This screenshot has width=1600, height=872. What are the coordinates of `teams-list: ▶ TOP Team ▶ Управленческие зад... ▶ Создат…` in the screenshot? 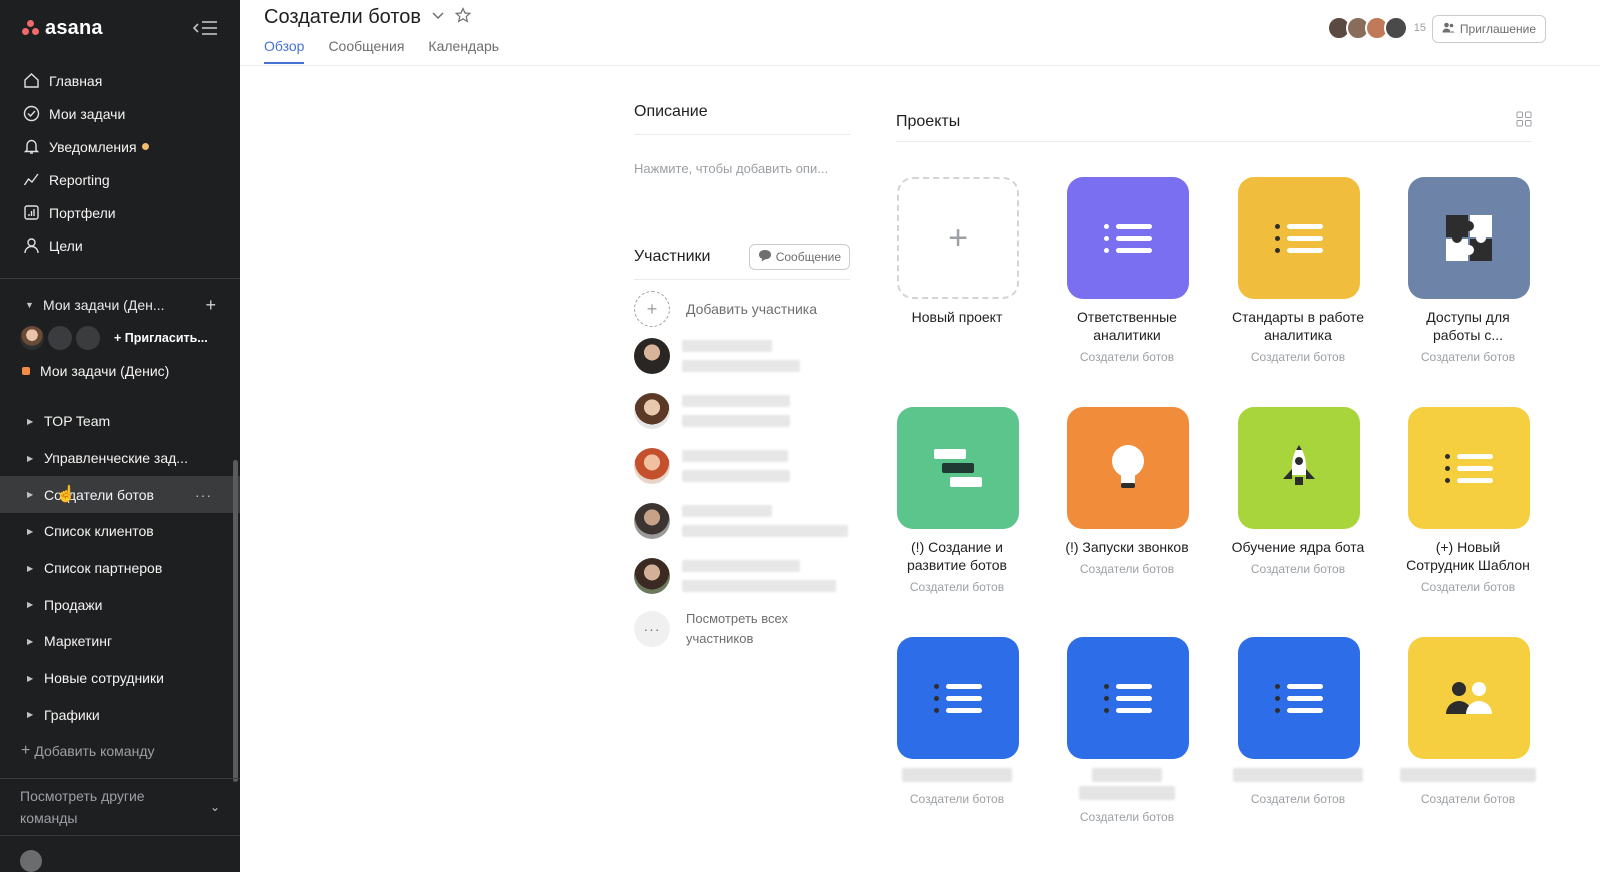 It's located at (120, 568).